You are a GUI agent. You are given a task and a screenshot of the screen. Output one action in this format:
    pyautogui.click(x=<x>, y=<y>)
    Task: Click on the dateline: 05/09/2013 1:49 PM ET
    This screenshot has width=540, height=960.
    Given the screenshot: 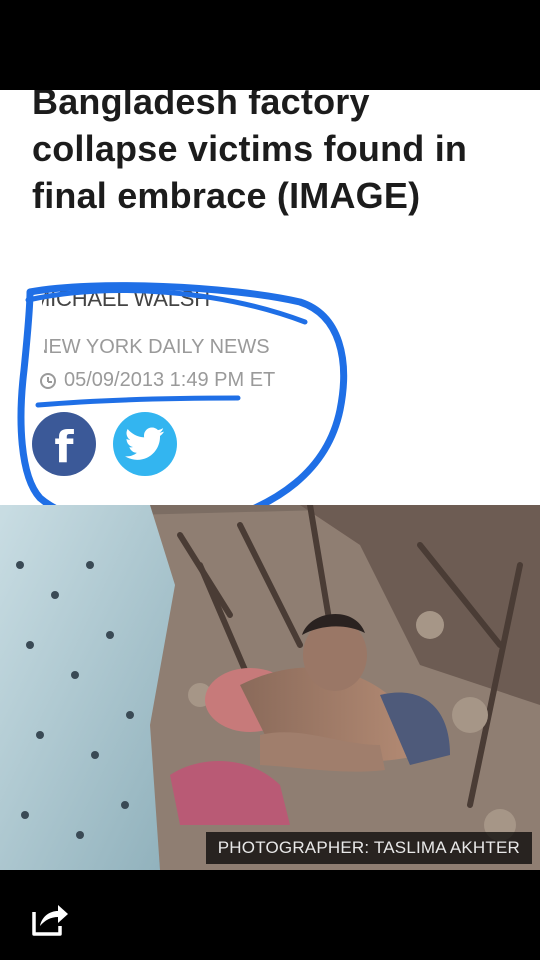 What is the action you would take?
    pyautogui.click(x=157, y=380)
    